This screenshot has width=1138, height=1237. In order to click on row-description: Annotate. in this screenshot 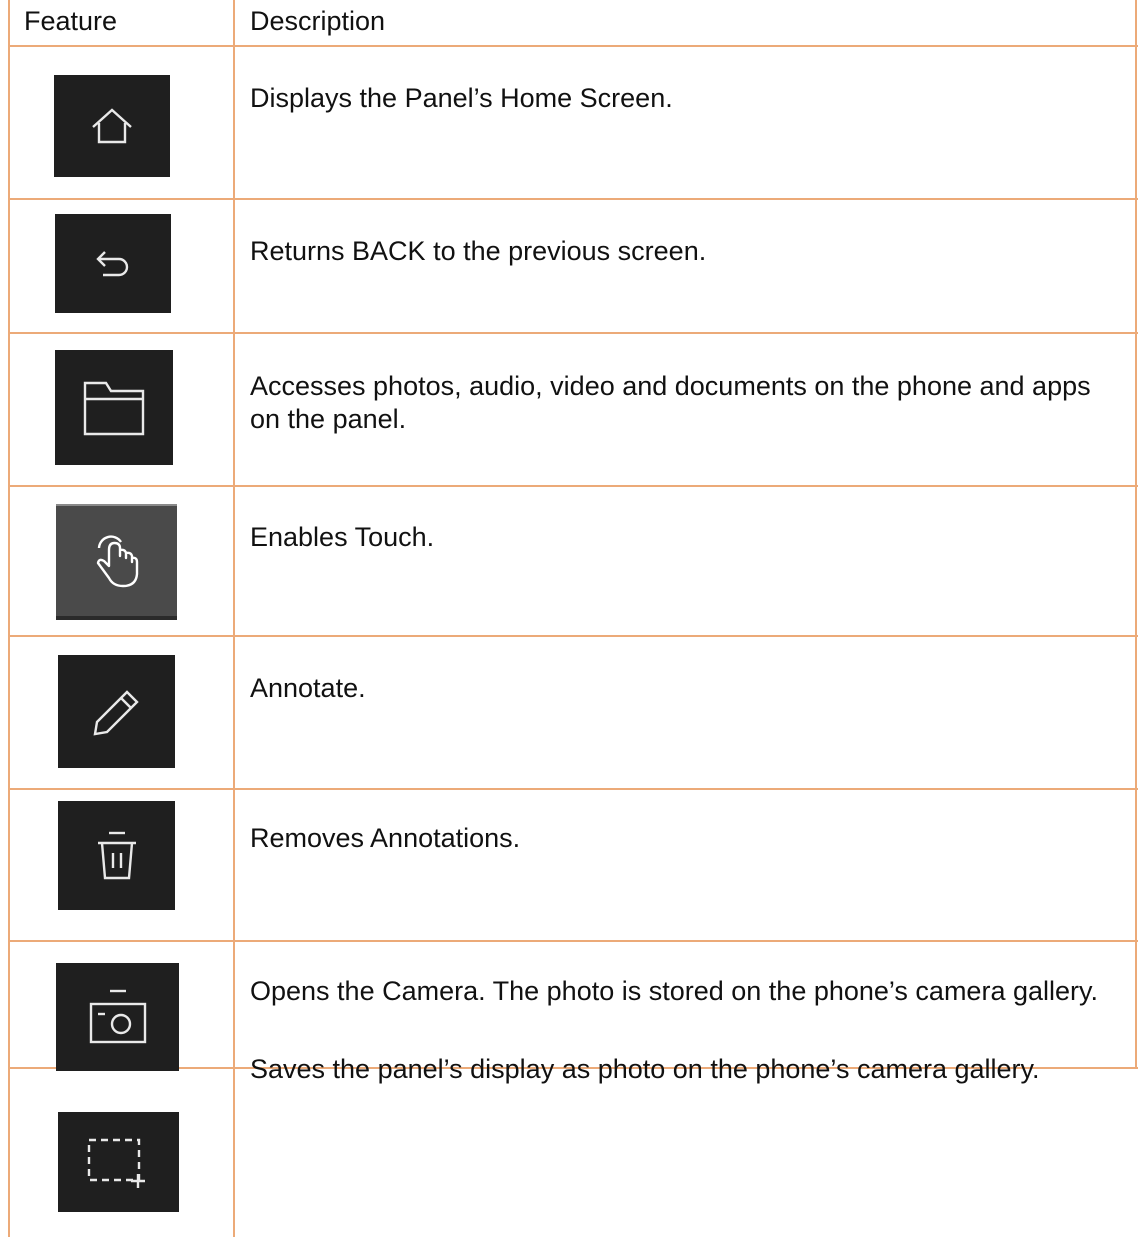, I will do `click(308, 688)`.